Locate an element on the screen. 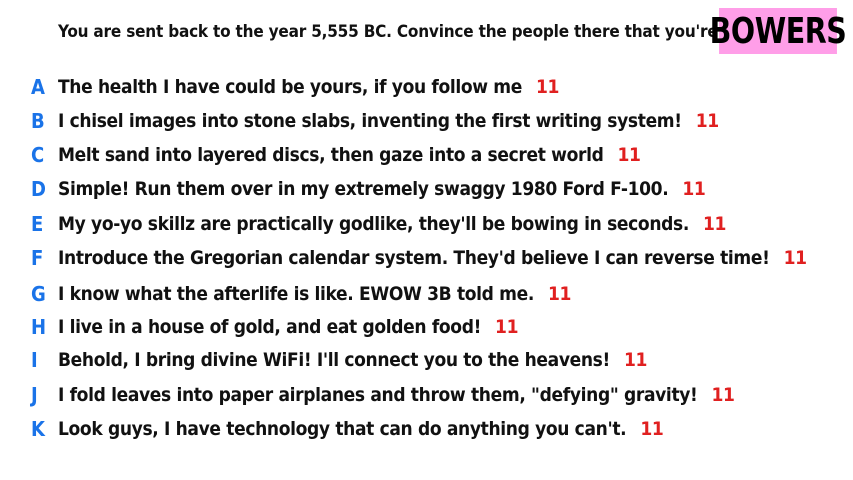 This screenshot has width=853, height=480. answer-letter: C is located at coordinates (38, 155).